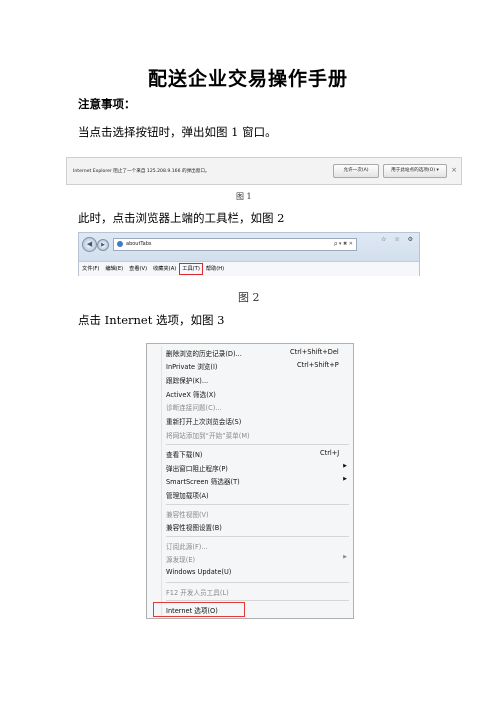 This screenshot has width=496, height=702. I want to click on address-bar: aboutTabs ρ ▾ ✖ ✕, so click(235, 244).